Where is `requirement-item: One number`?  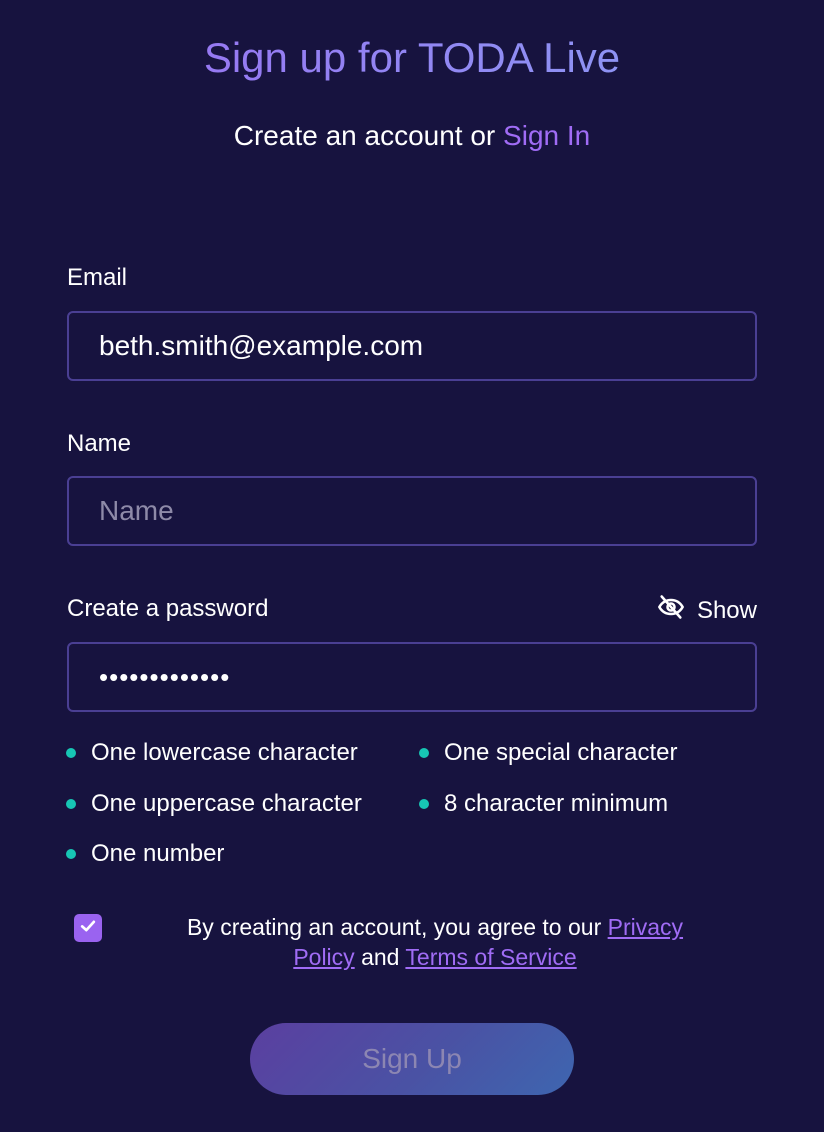
requirement-item: One number is located at coordinates (145, 854).